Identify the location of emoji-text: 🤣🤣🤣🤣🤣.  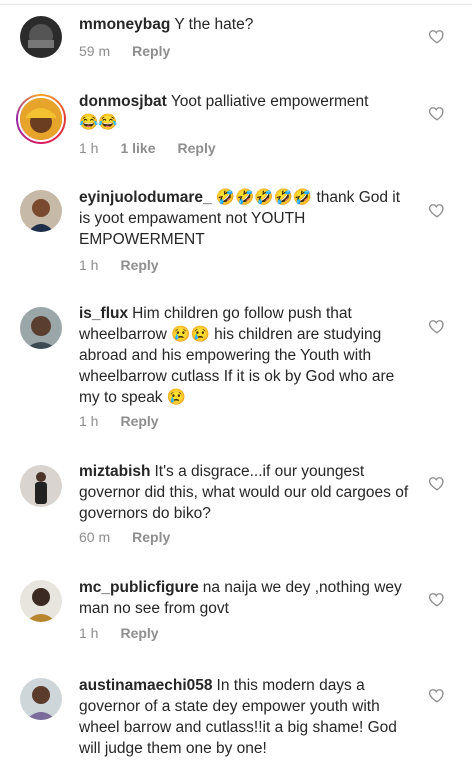
(264, 197).